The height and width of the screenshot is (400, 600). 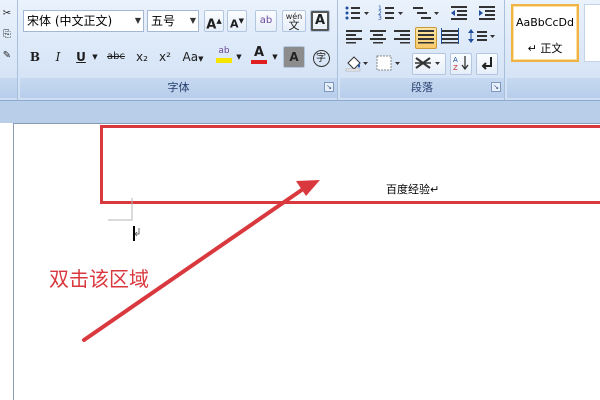 I want to click on format-painter-icon: ✎, so click(x=7, y=56).